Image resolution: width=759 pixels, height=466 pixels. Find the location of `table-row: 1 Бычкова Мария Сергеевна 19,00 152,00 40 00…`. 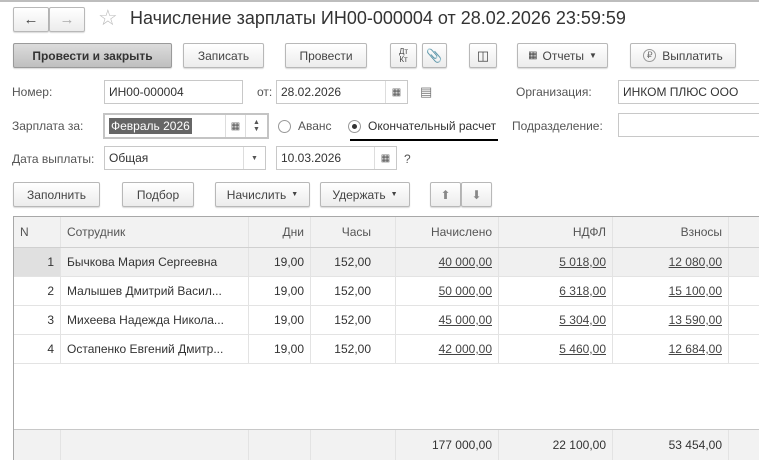

table-row: 1 Бычкова Мария Сергеевна 19,00 152,00 40 00… is located at coordinates (386, 262).